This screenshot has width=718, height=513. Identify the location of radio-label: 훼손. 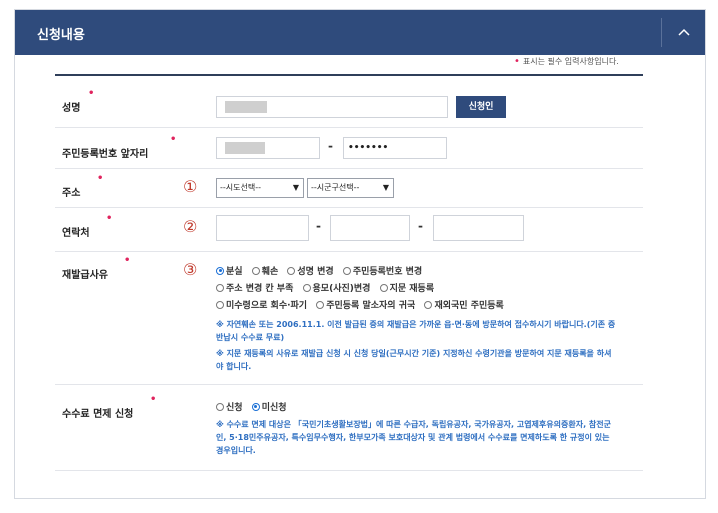
(270, 272).